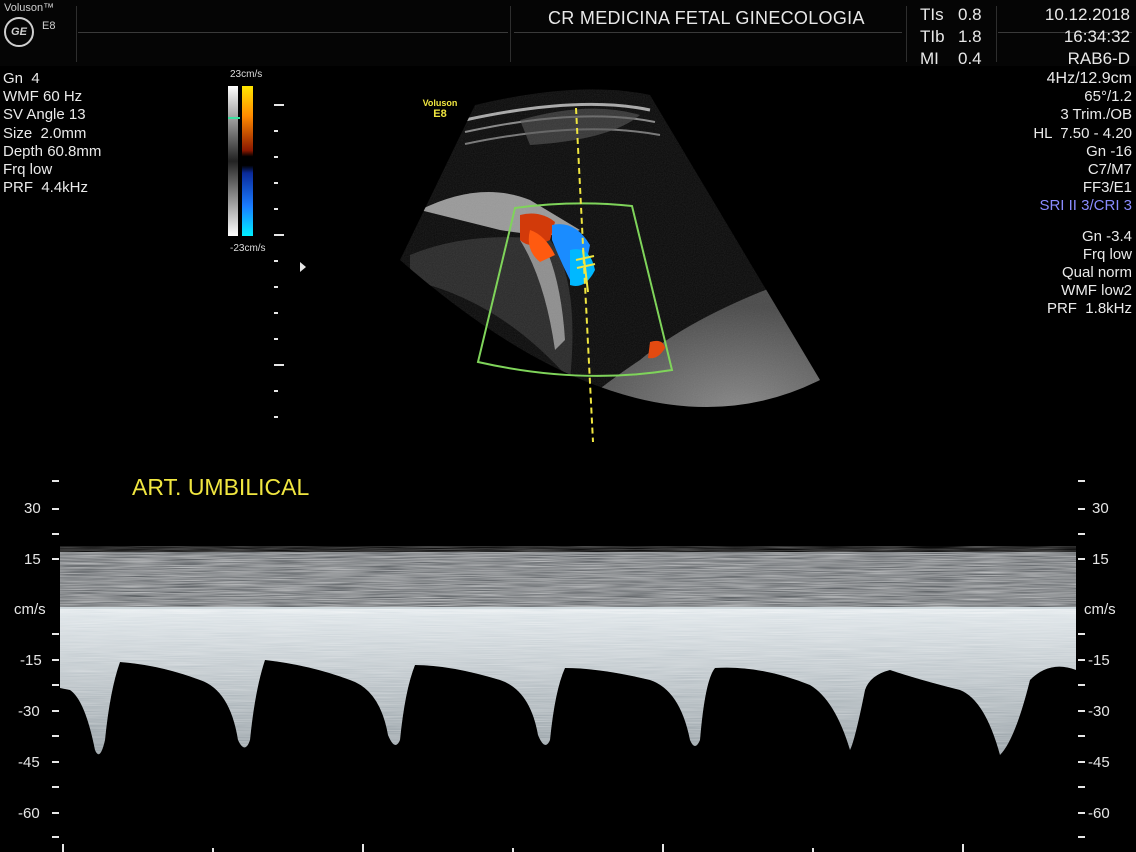 The height and width of the screenshot is (852, 1136). I want to click on param-color-frq: Frq low, so click(1107, 254).